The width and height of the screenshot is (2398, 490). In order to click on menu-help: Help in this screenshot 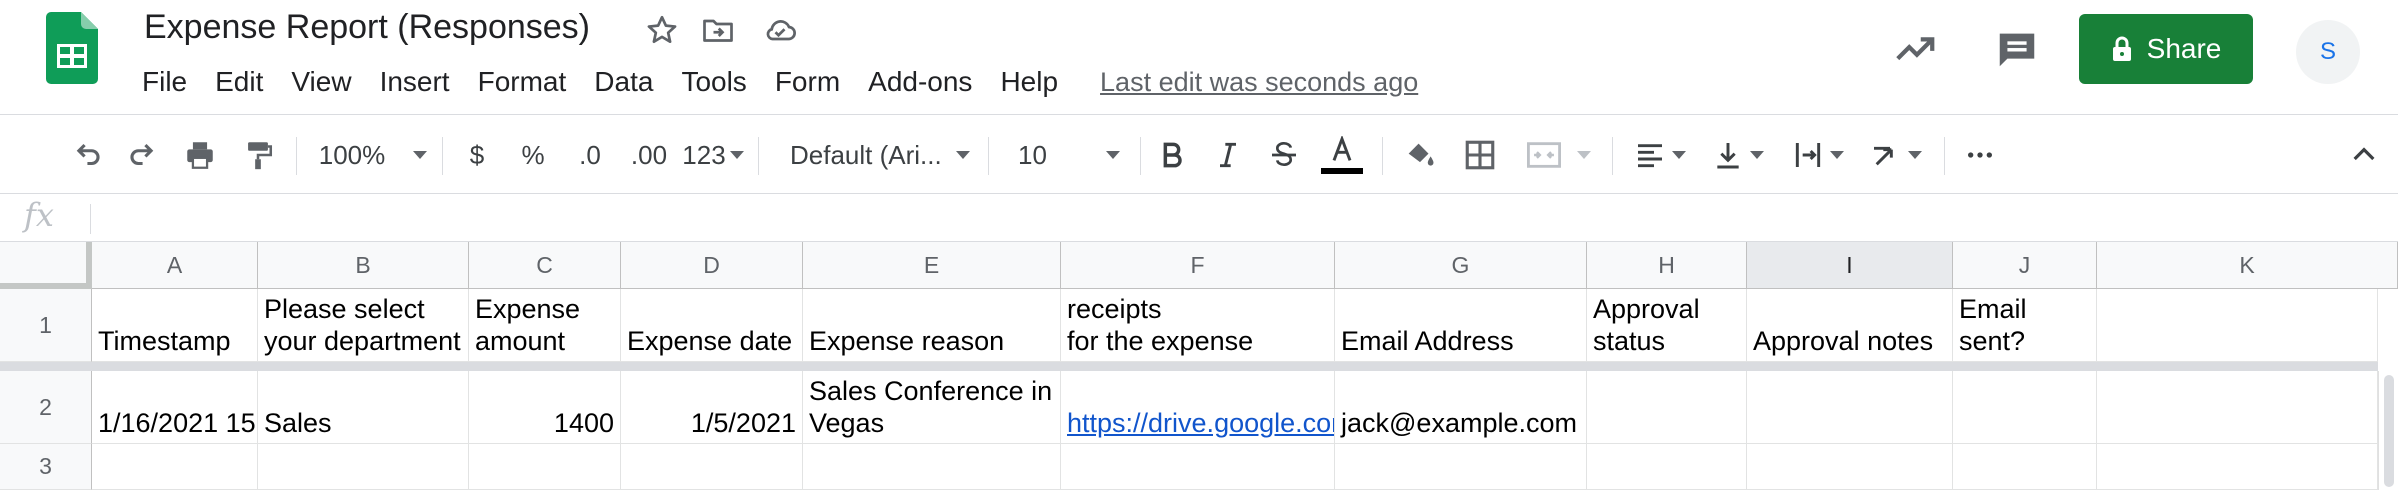, I will do `click(1029, 82)`.